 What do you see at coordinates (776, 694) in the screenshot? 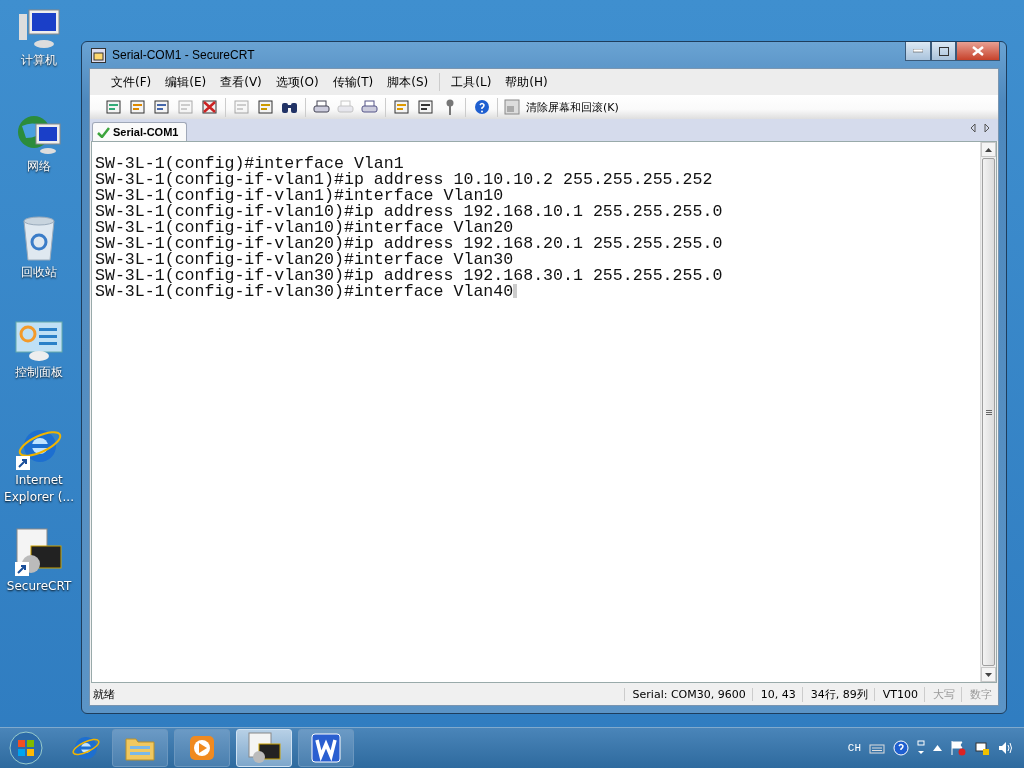
I see `status-pane: 10, 43` at bounding box center [776, 694].